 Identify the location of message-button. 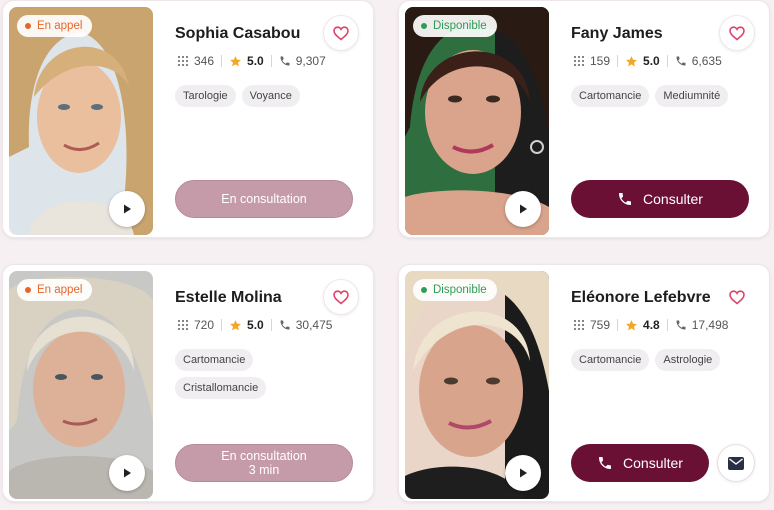
(736, 463).